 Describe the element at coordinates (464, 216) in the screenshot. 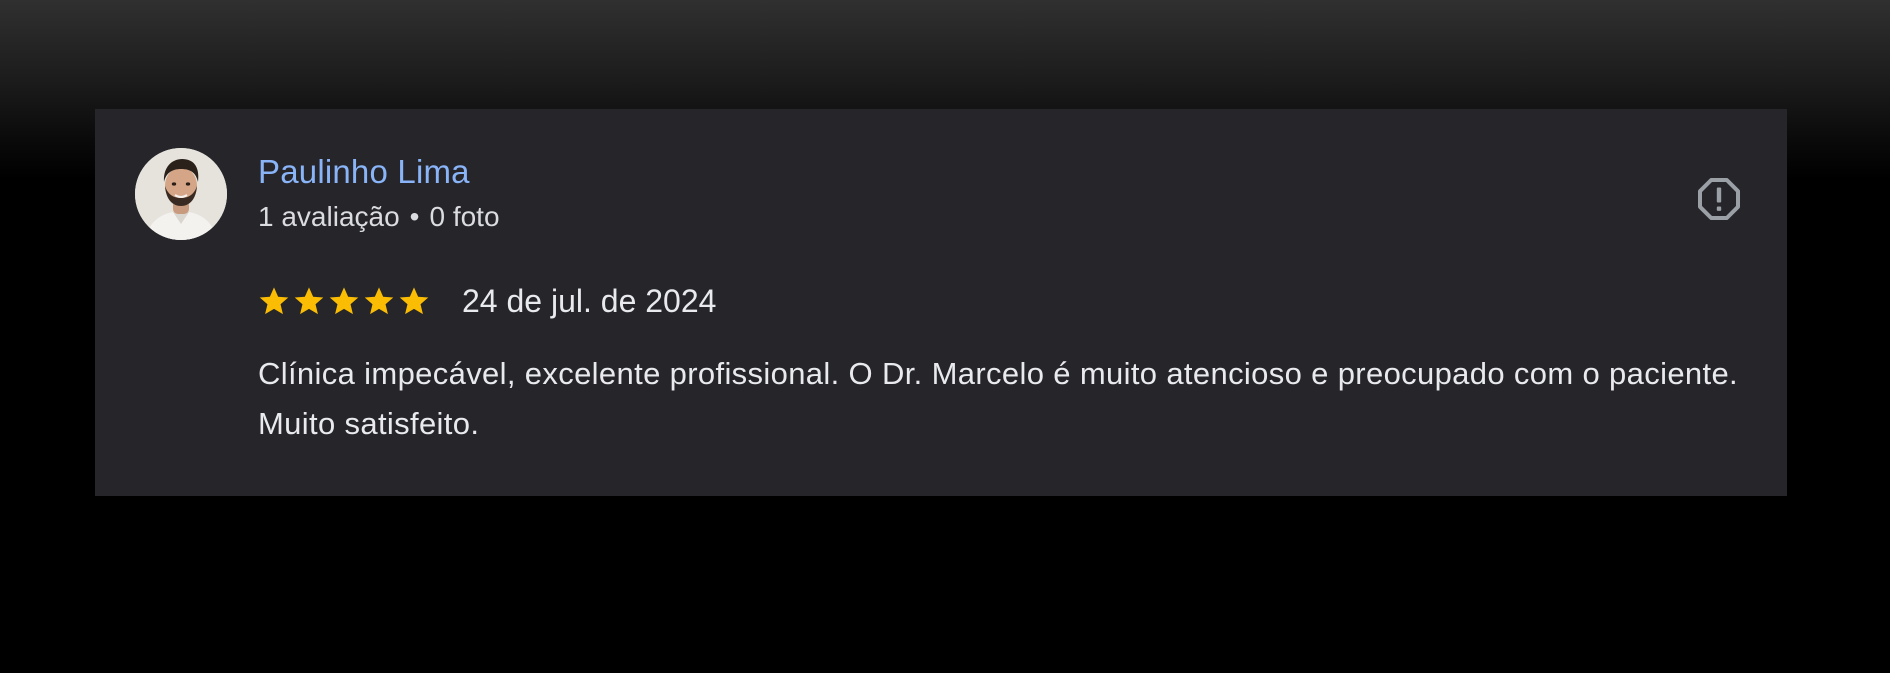

I see `photo-count: 0 foto` at that location.